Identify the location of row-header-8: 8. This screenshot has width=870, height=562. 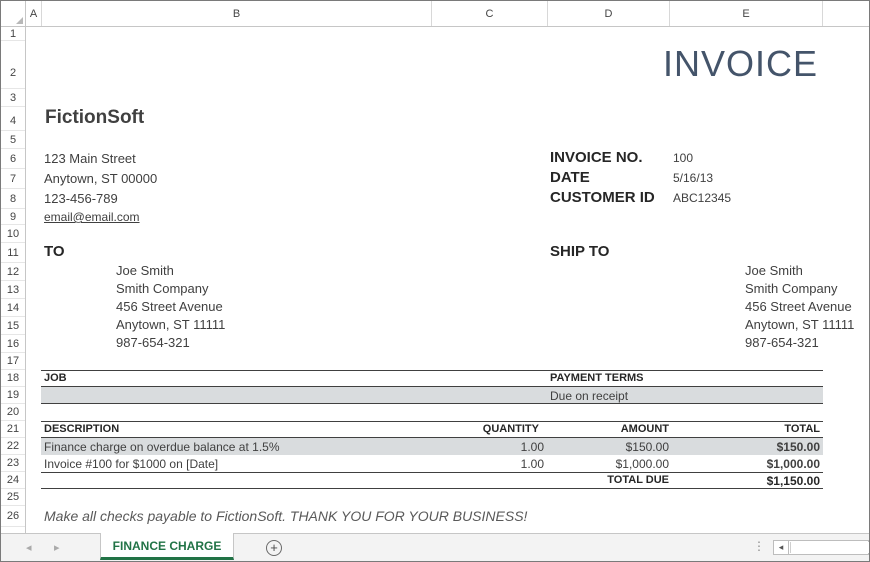
(13, 199).